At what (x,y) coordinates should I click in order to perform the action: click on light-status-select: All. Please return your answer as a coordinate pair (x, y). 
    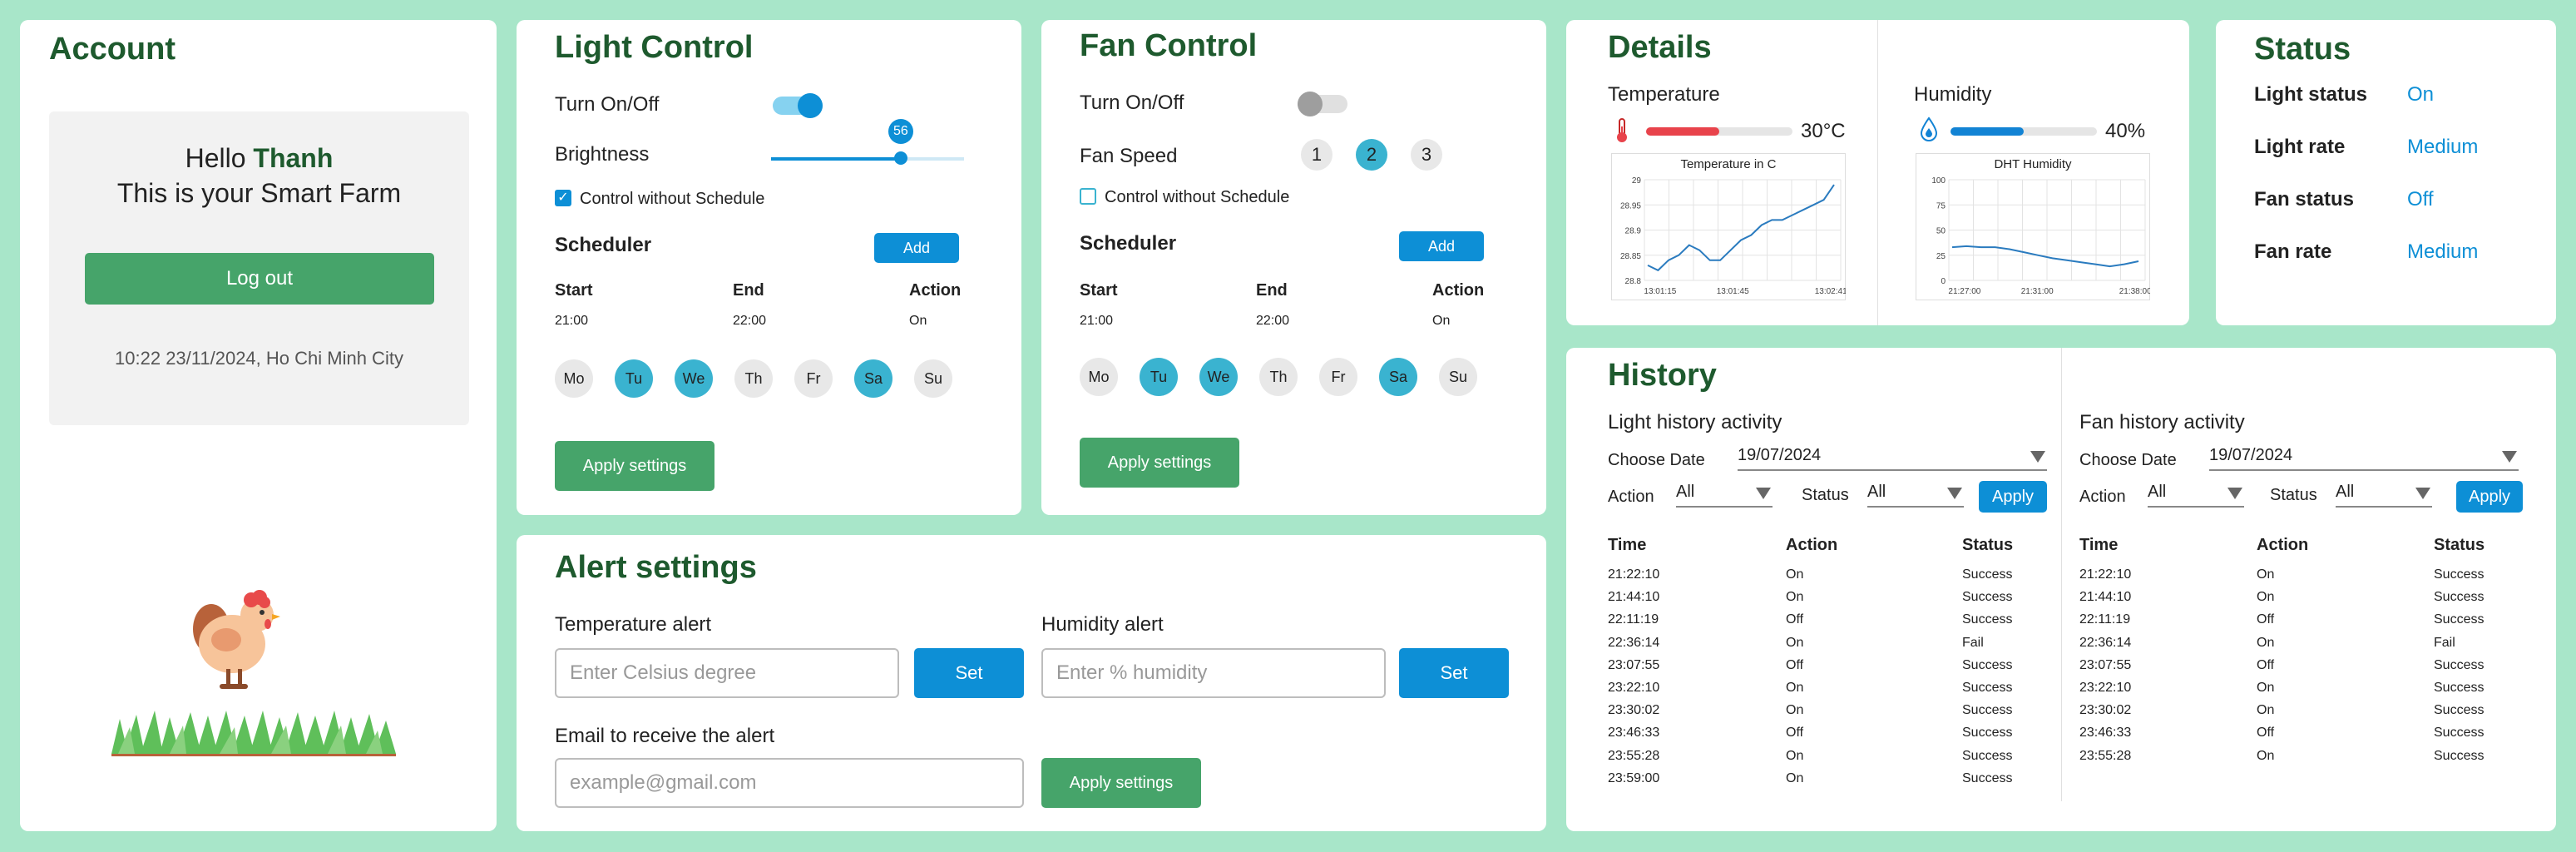
    Looking at the image, I should click on (1915, 495).